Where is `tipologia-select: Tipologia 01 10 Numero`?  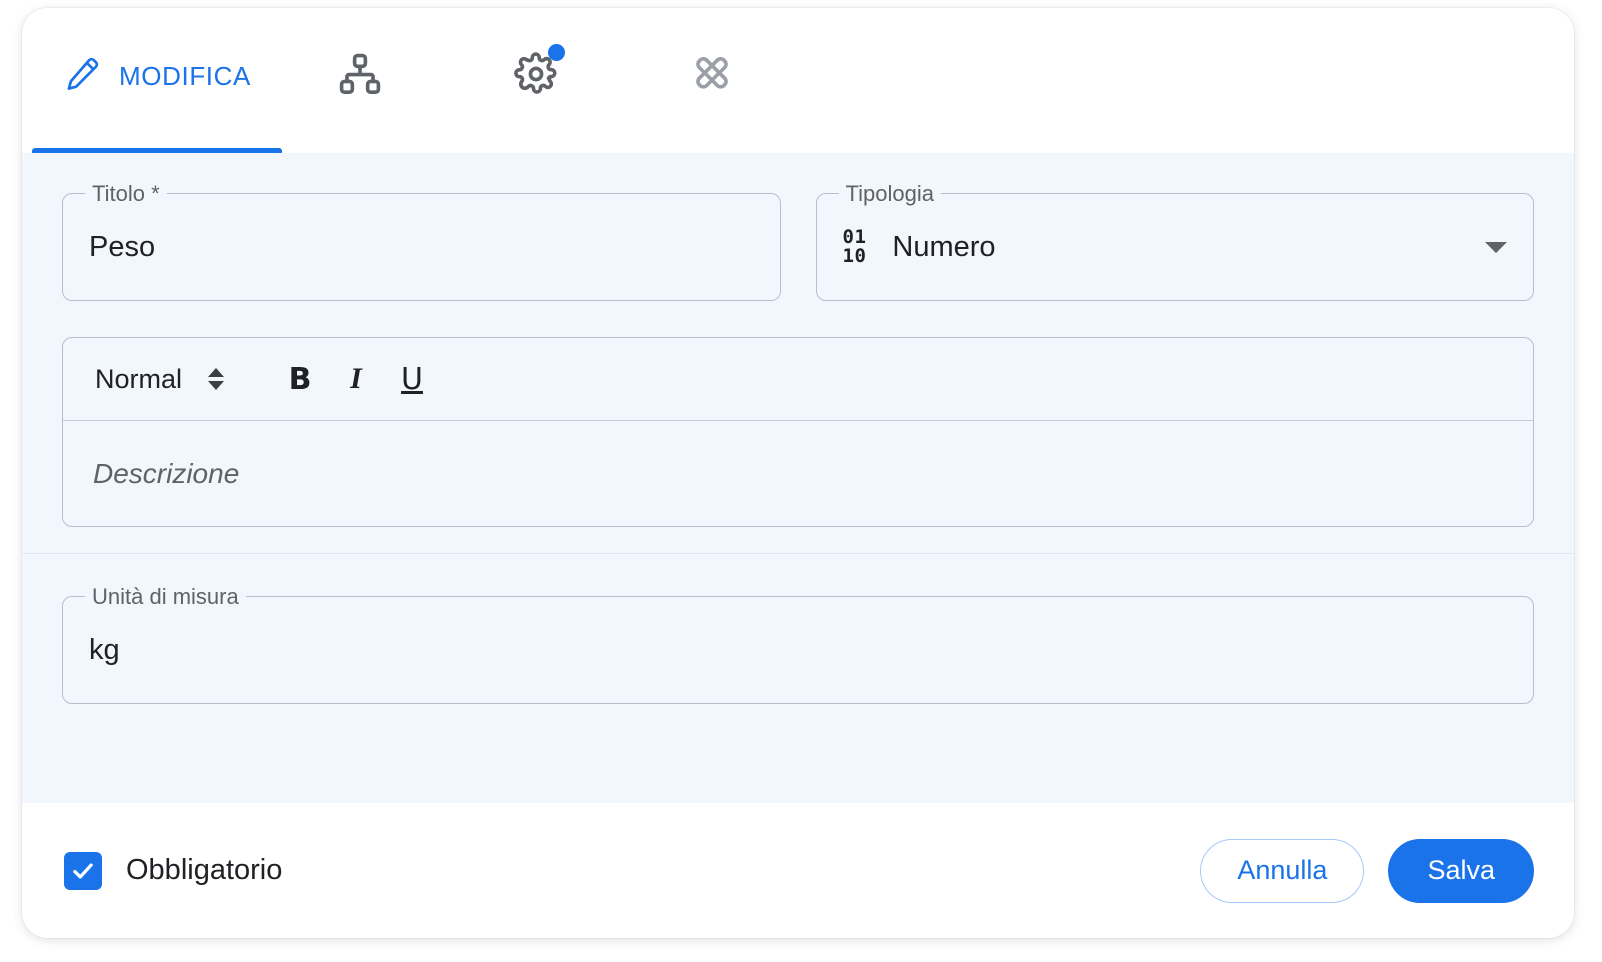
tipologia-select: Tipologia 01 10 Numero is located at coordinates (1174, 241).